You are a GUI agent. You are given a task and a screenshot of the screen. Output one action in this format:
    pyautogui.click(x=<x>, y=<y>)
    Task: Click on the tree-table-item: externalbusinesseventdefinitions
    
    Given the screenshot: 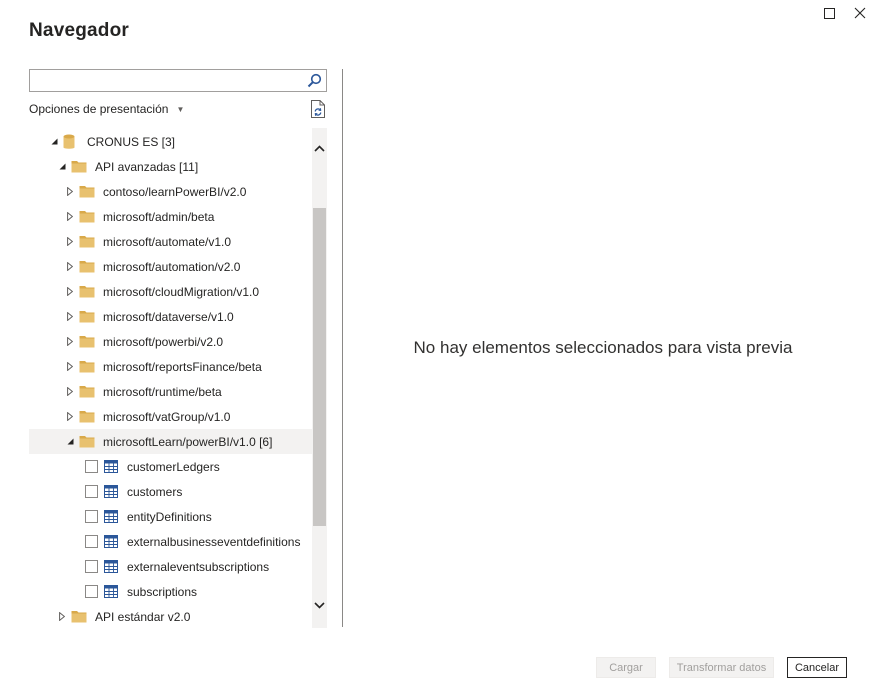 What is the action you would take?
    pyautogui.click(x=170, y=541)
    